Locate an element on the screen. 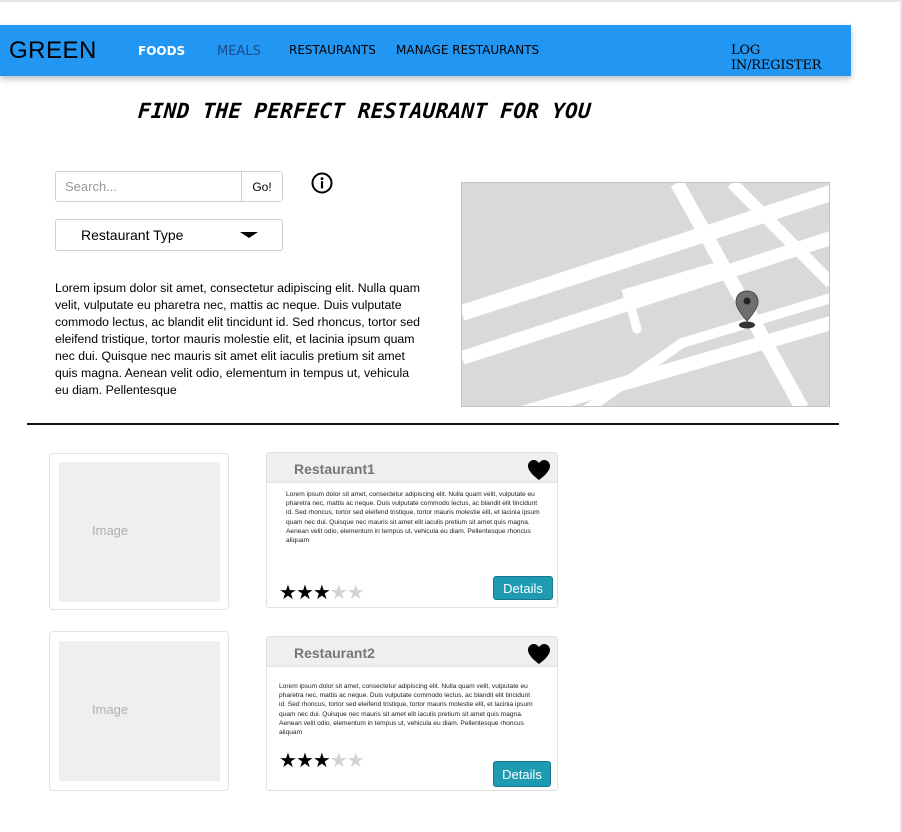 The width and height of the screenshot is (902, 832). map-view is located at coordinates (645, 294).